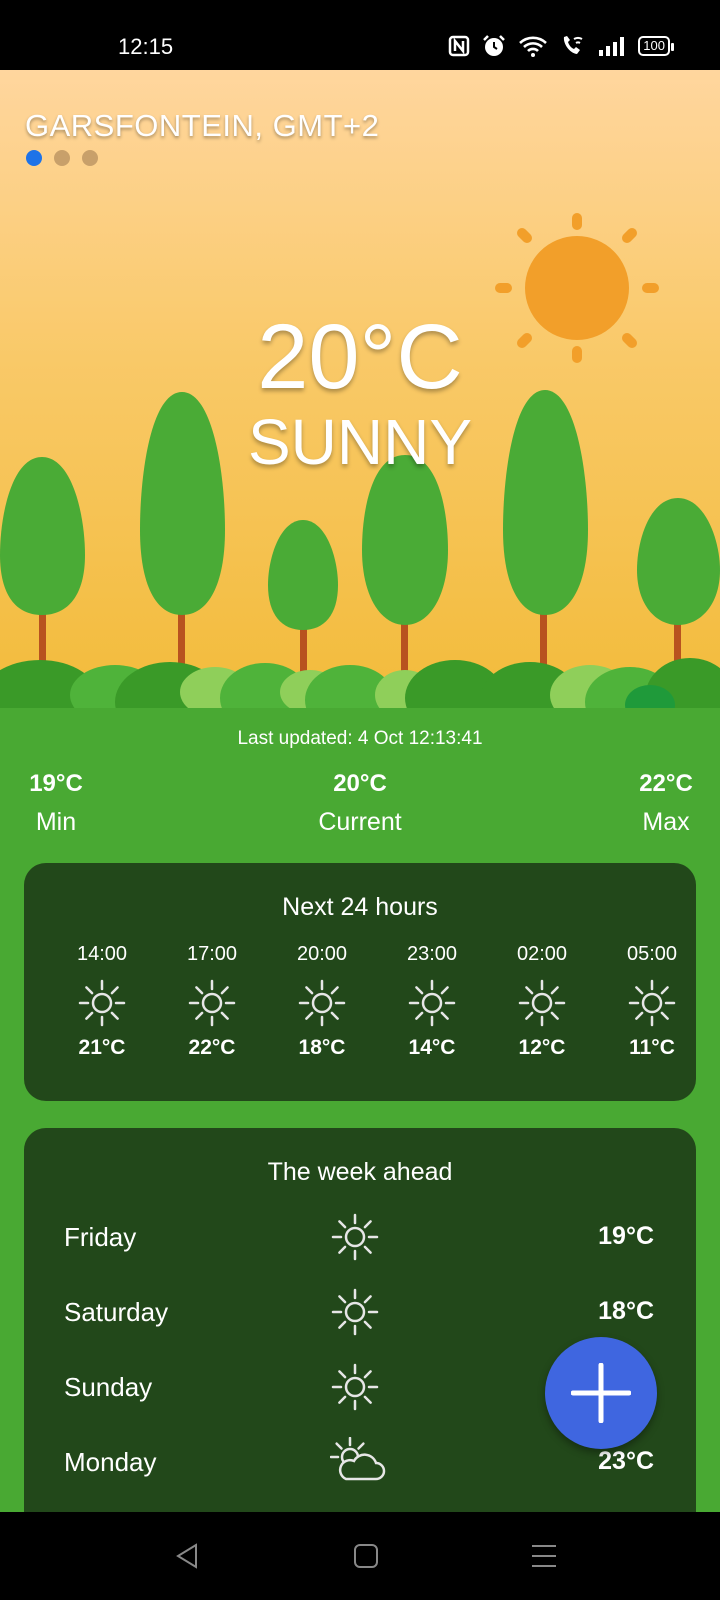  What do you see at coordinates (116, 1312) in the screenshot?
I see `day-name: Saturday` at bounding box center [116, 1312].